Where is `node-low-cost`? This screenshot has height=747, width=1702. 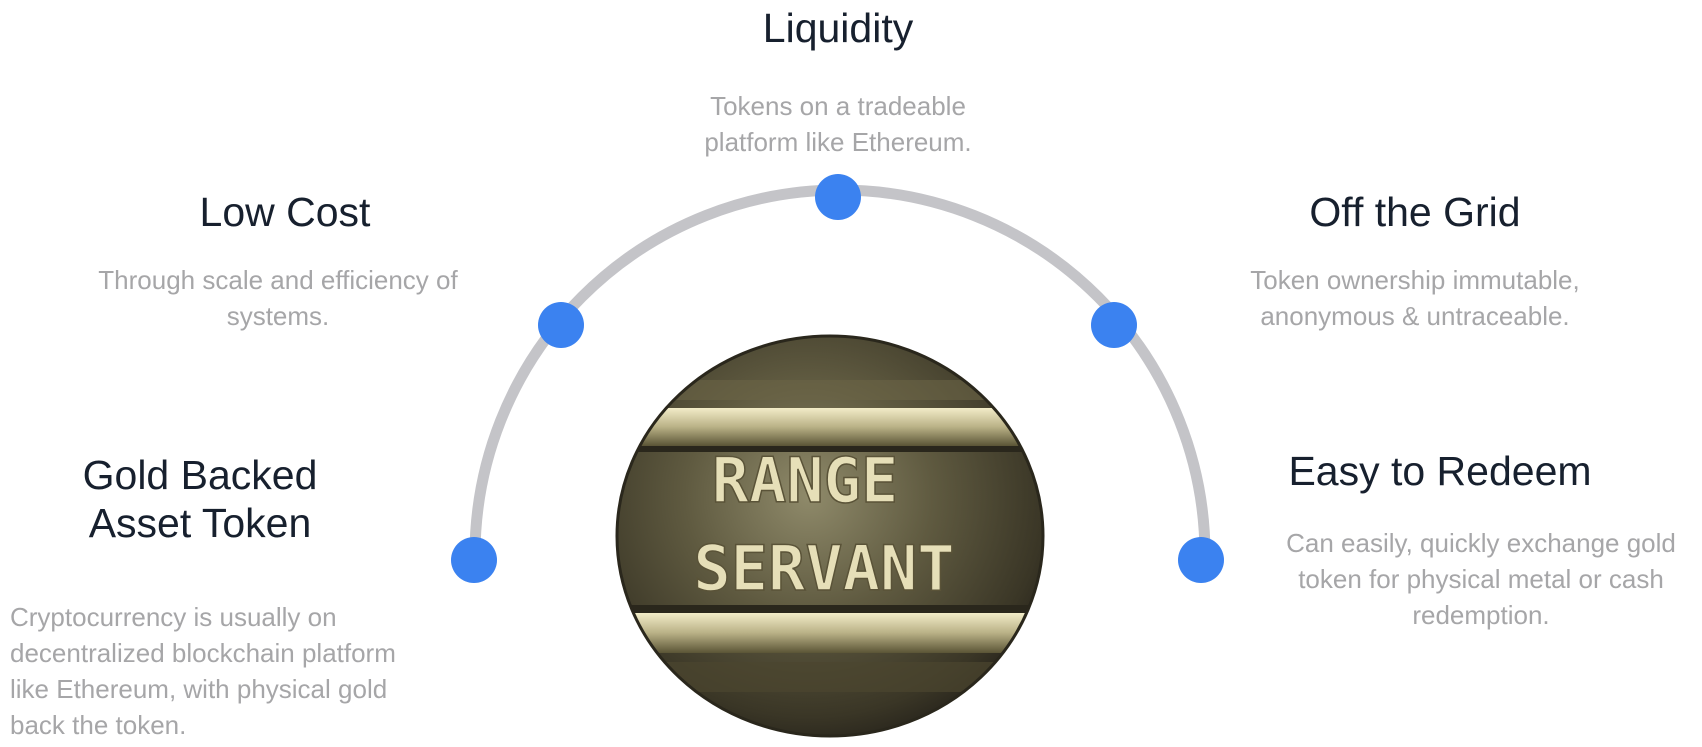 node-low-cost is located at coordinates (561, 325).